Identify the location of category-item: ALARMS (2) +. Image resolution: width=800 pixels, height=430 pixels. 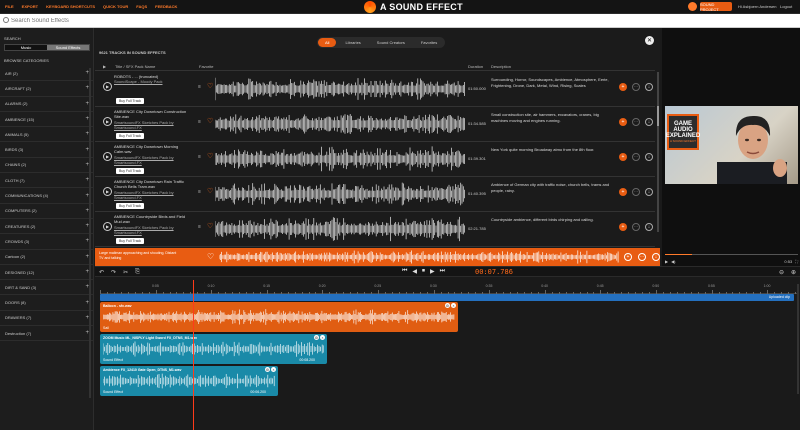
(47, 104).